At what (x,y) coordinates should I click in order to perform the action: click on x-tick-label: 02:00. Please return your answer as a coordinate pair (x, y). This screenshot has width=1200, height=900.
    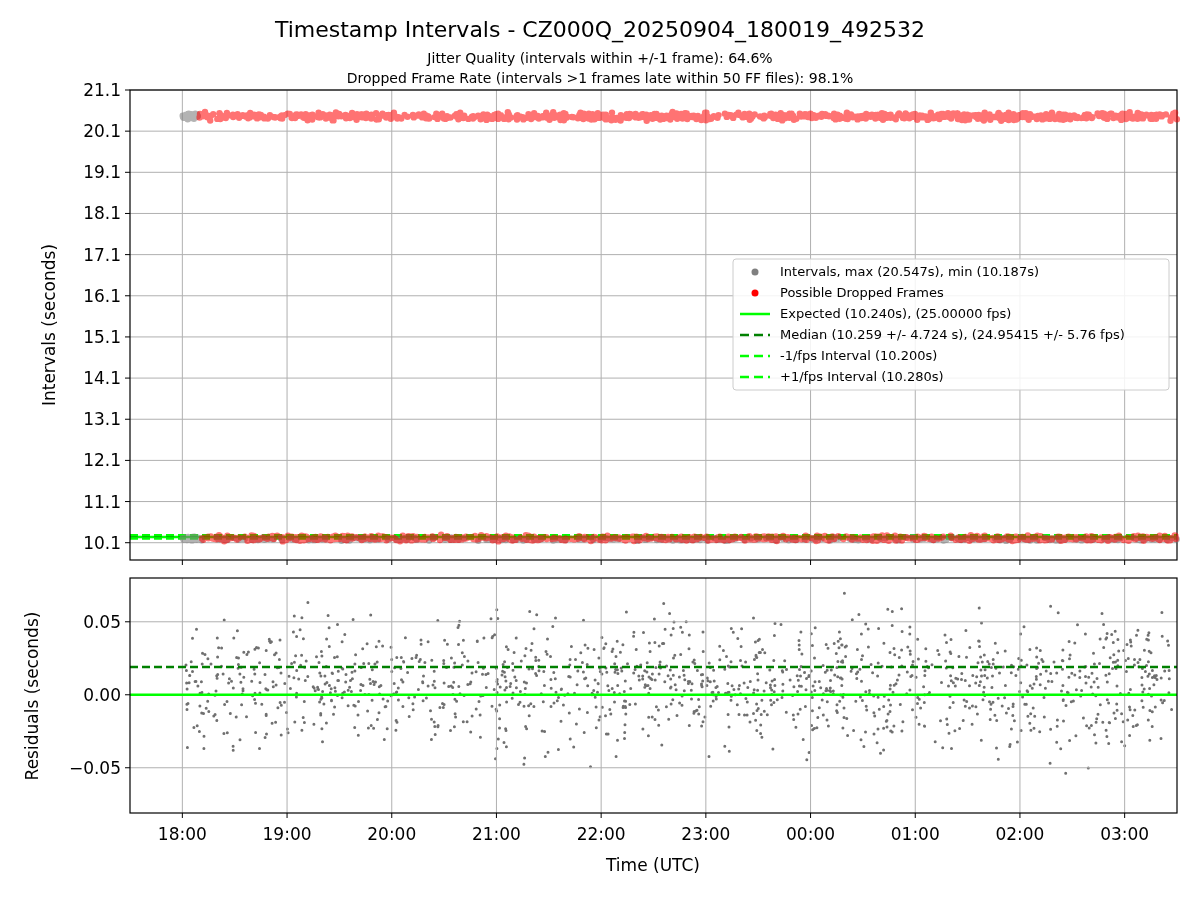
    Looking at the image, I should click on (1020, 834).